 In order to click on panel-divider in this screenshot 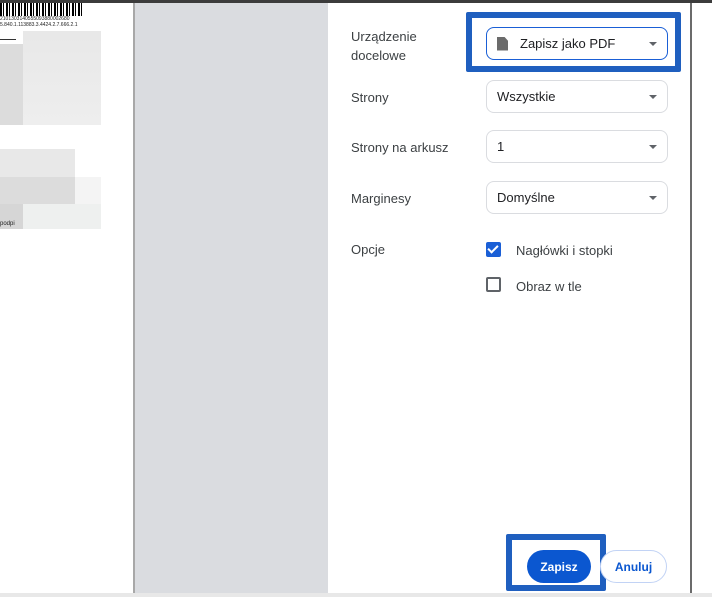, I will do `click(691, 298)`.